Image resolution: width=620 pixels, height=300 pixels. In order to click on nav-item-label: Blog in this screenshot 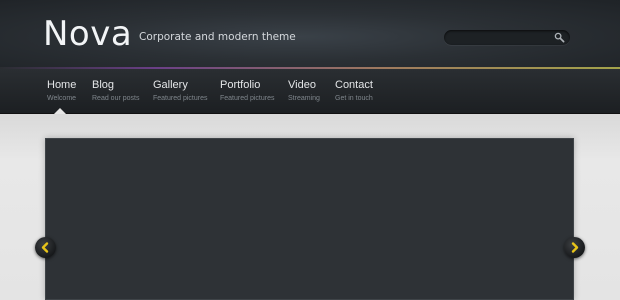, I will do `click(103, 85)`.